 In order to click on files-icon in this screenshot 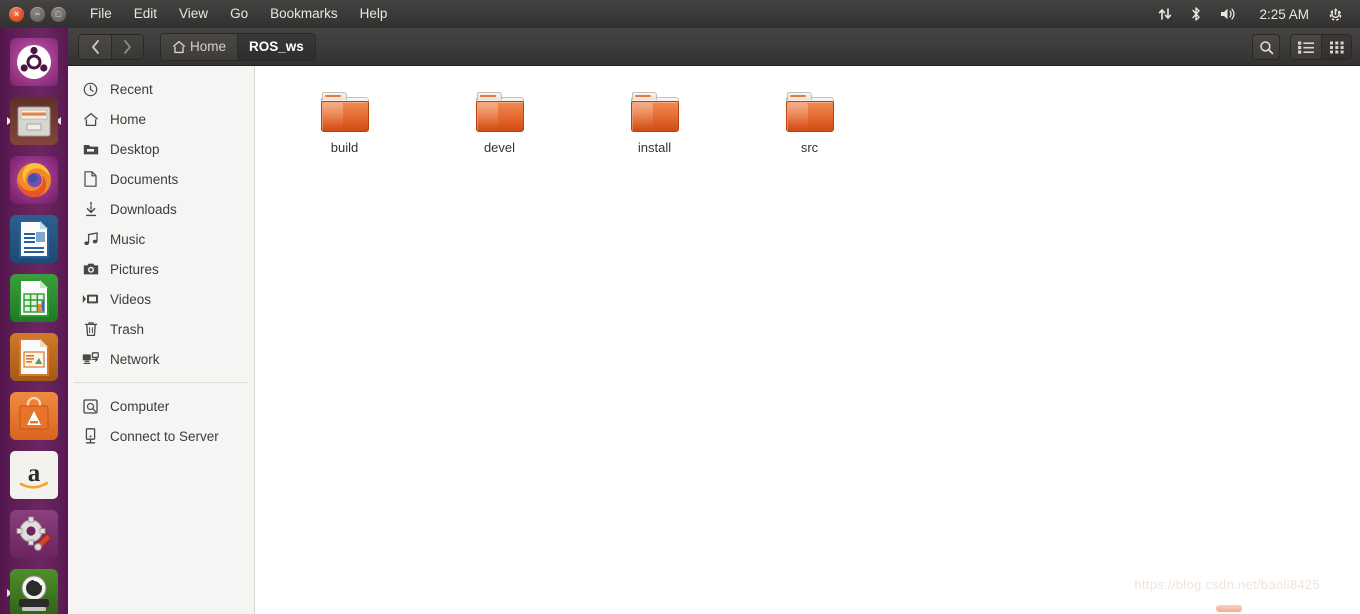, I will do `click(34, 121)`.